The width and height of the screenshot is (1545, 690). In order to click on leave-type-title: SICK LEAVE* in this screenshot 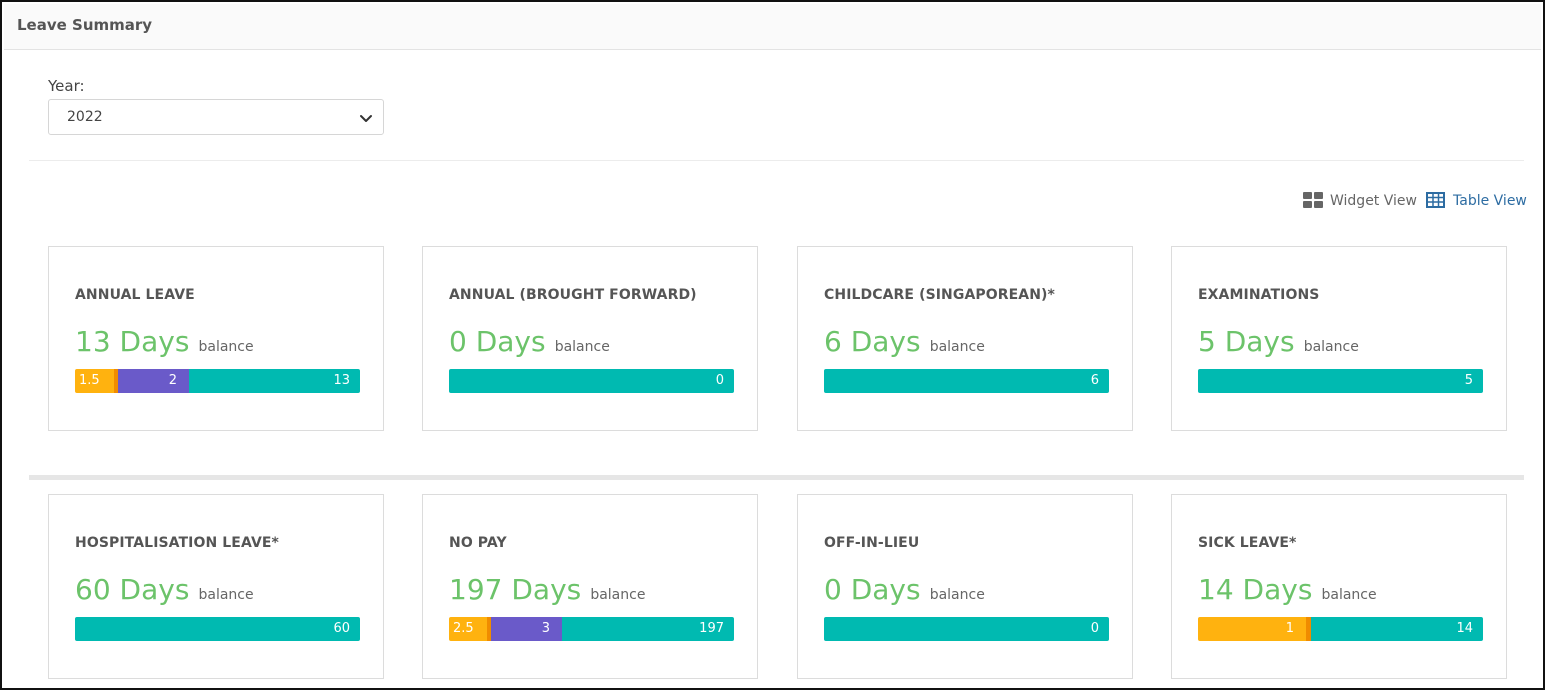, I will do `click(1247, 543)`.